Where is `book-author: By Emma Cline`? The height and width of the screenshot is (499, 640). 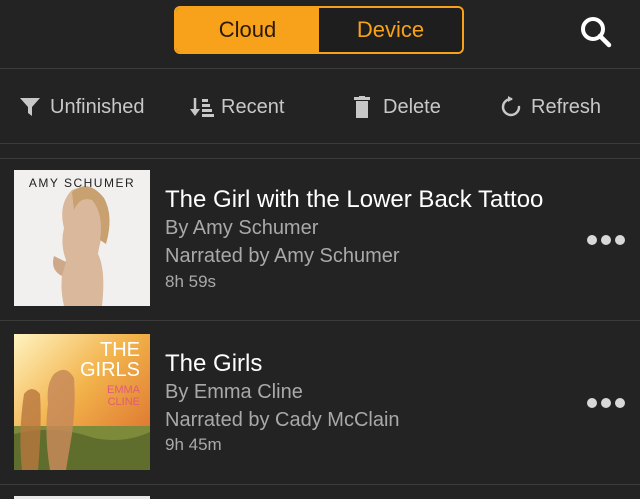
book-author: By Emma Cline is located at coordinates (234, 392).